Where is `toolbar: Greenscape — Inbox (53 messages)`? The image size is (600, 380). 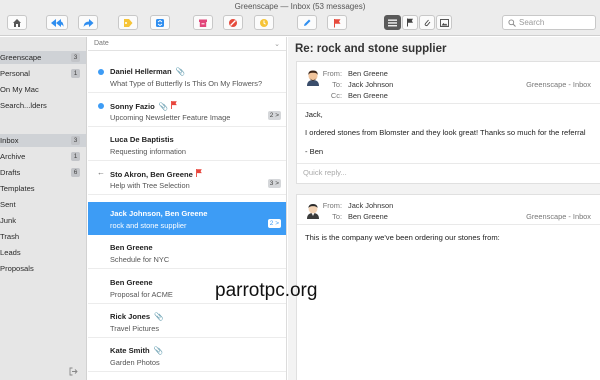
toolbar: Greenscape — Inbox (53 messages) is located at coordinates (300, 18).